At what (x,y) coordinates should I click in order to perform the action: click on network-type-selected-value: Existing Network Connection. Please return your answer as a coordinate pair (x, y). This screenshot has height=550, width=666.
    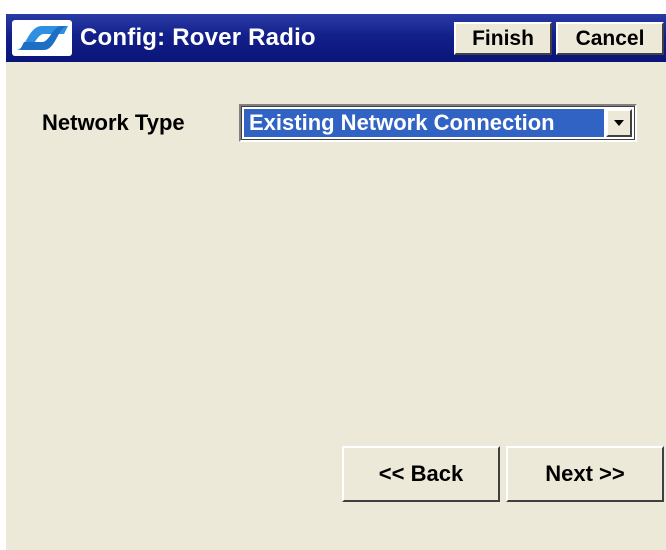
    Looking at the image, I should click on (424, 123).